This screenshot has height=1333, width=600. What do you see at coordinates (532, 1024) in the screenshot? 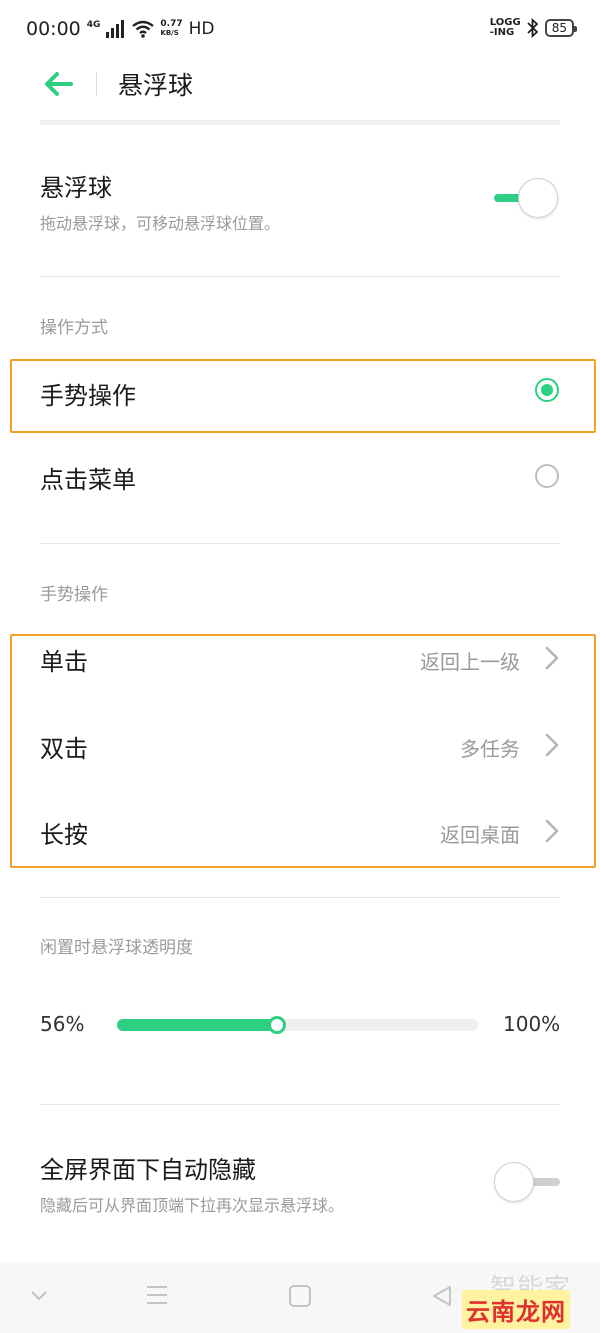
I see `opacity-max-label: 100%` at bounding box center [532, 1024].